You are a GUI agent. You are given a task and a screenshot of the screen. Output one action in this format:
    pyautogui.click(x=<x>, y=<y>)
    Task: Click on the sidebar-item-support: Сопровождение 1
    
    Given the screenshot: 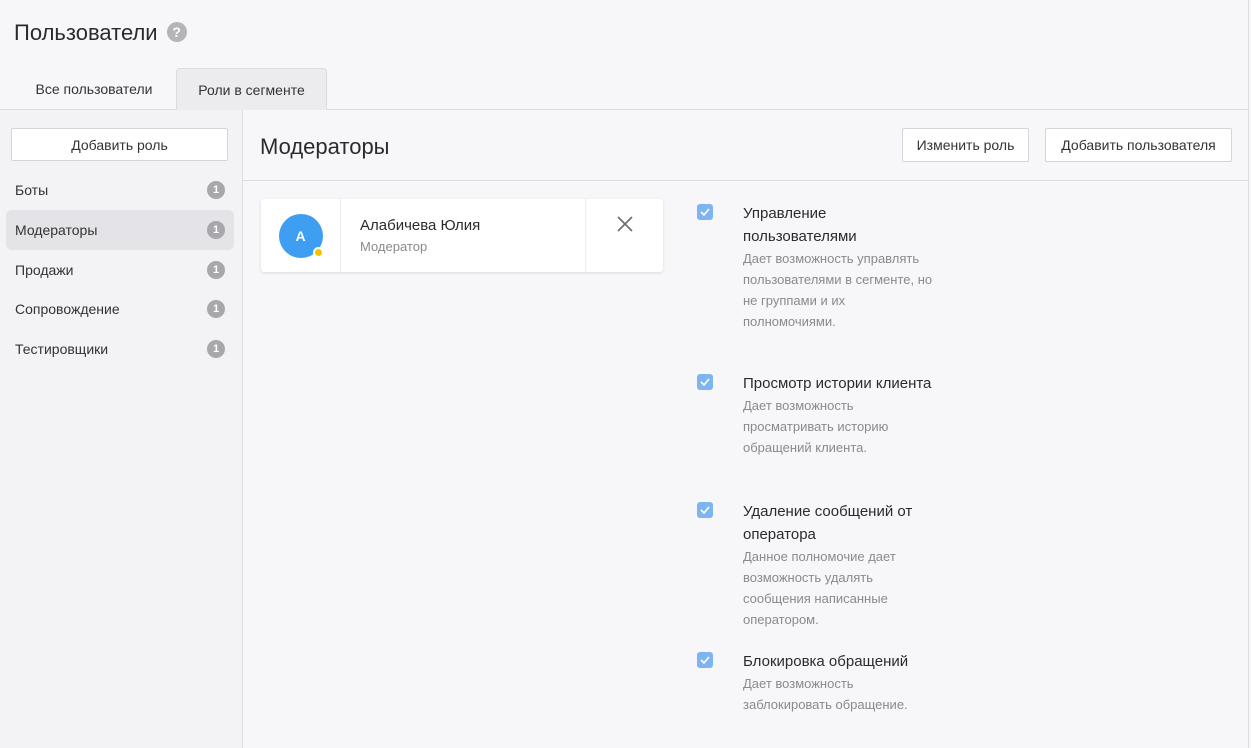 What is the action you would take?
    pyautogui.click(x=120, y=309)
    